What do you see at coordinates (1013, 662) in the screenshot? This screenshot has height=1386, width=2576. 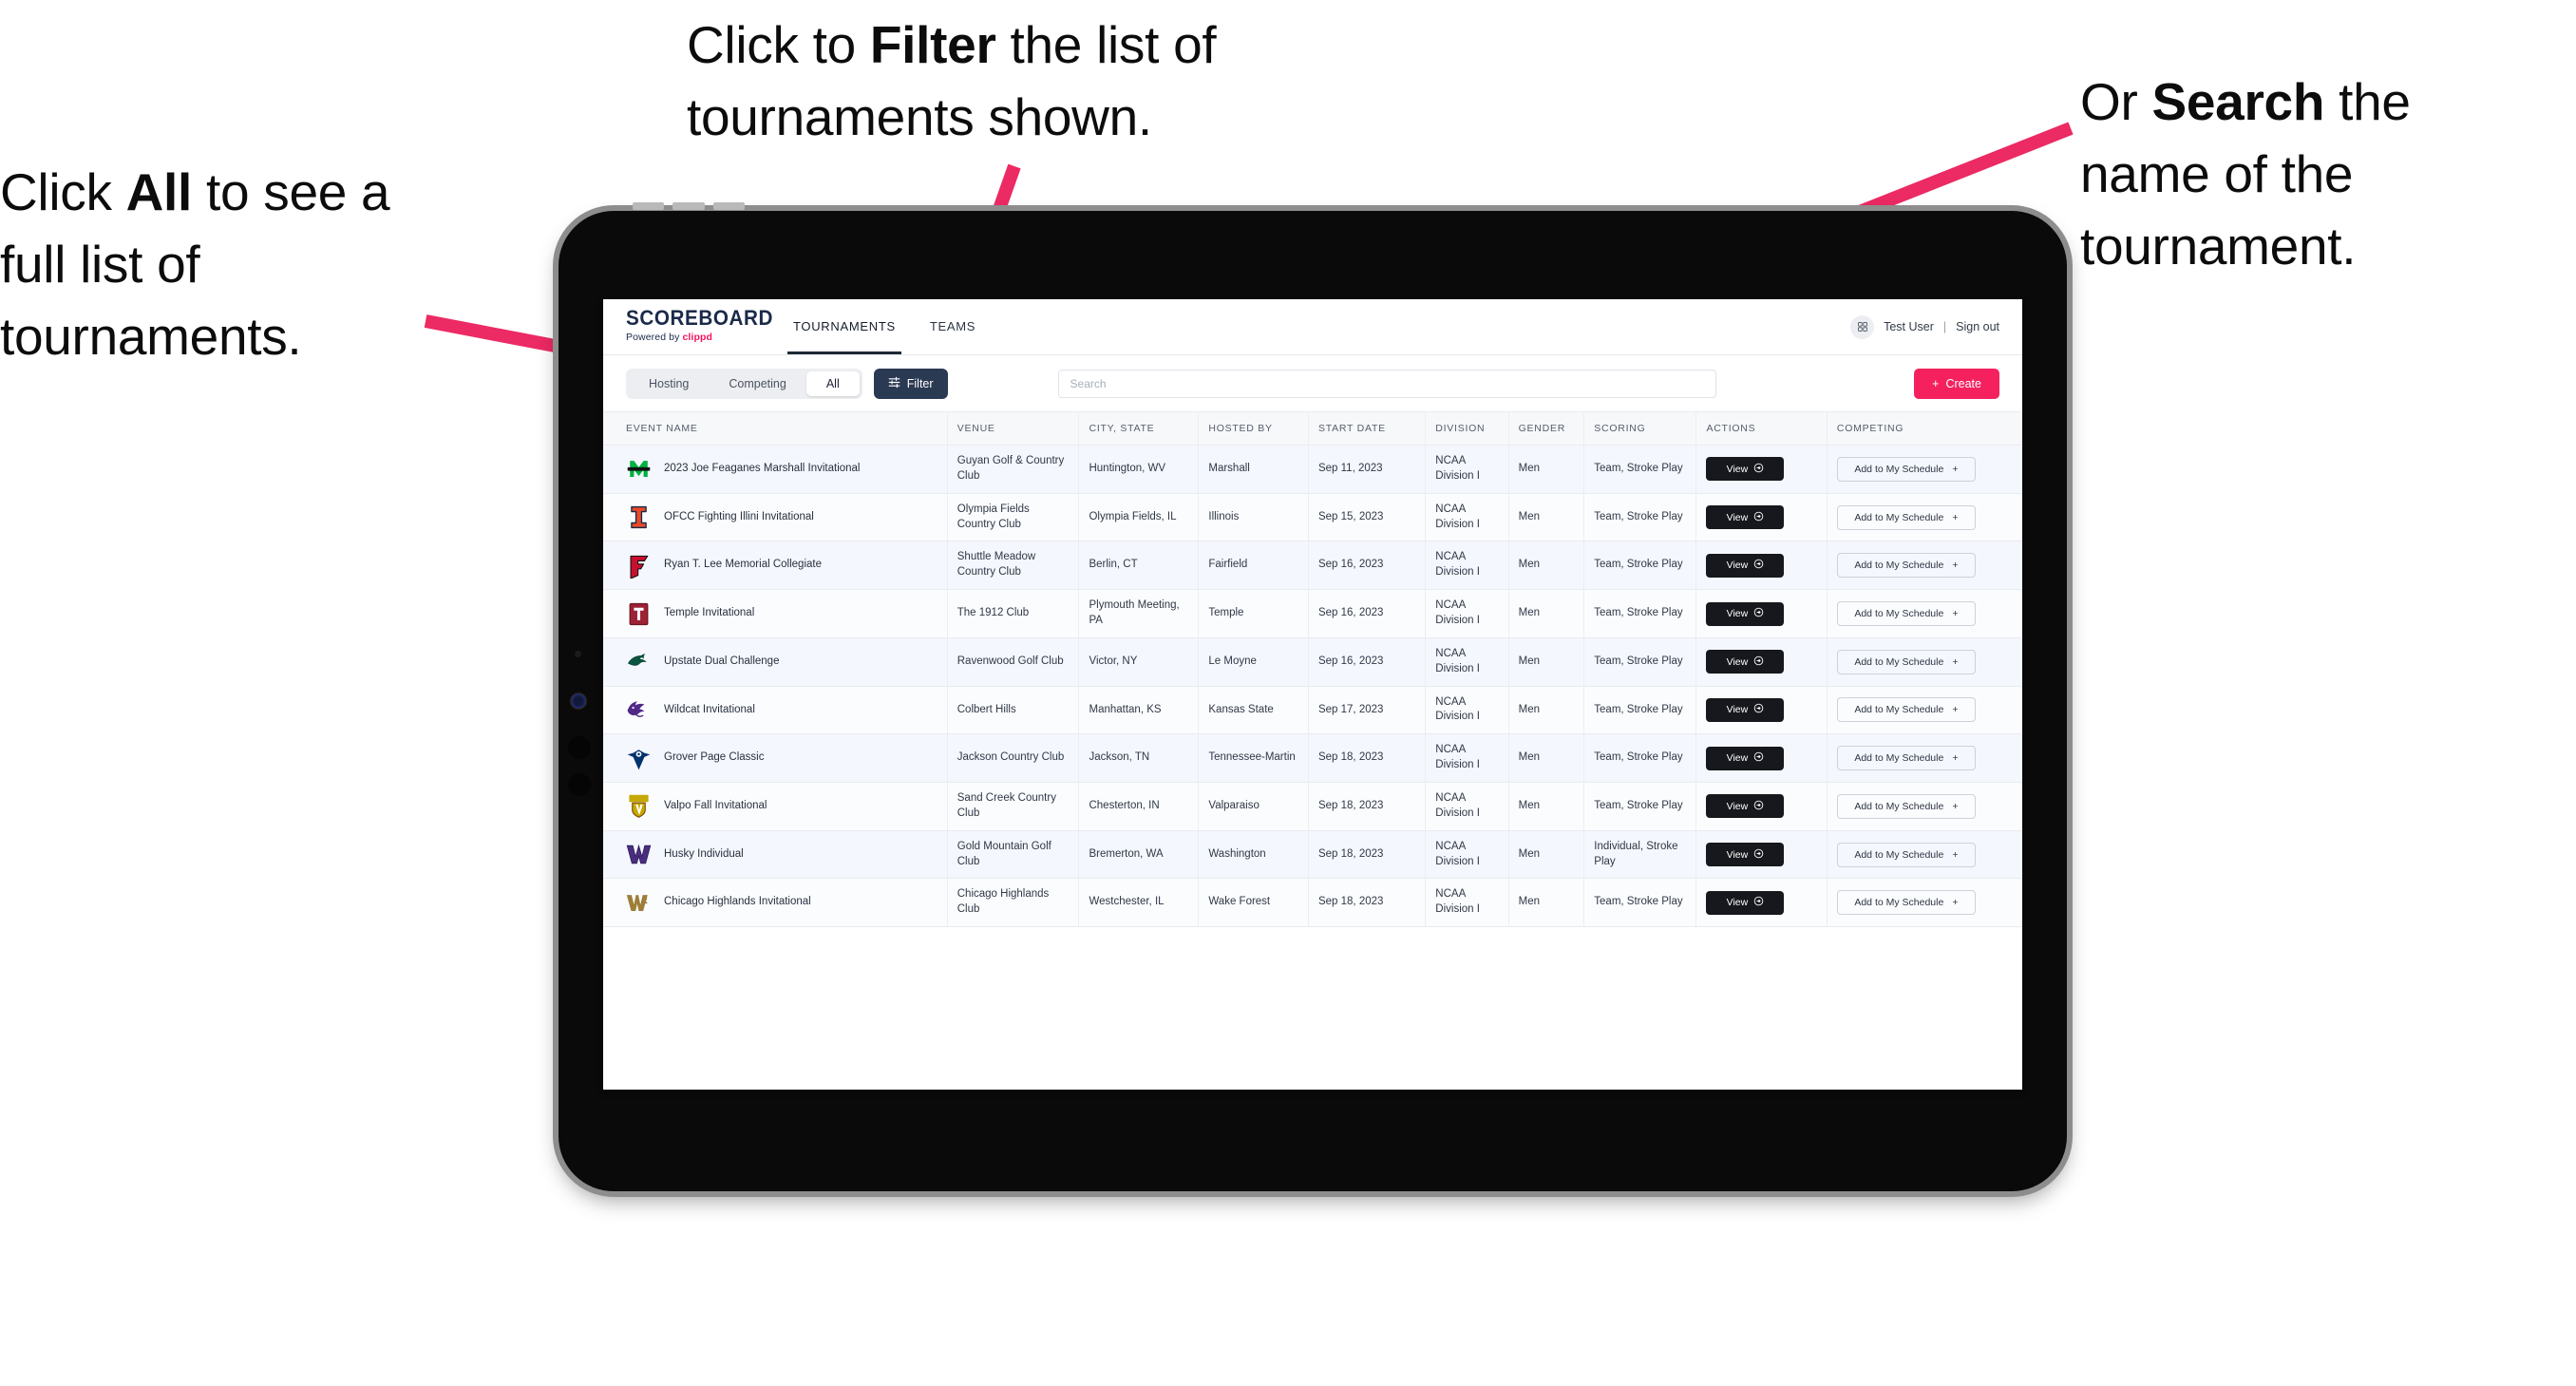 I see `cell-venue: Ravenwood Golf Club` at bounding box center [1013, 662].